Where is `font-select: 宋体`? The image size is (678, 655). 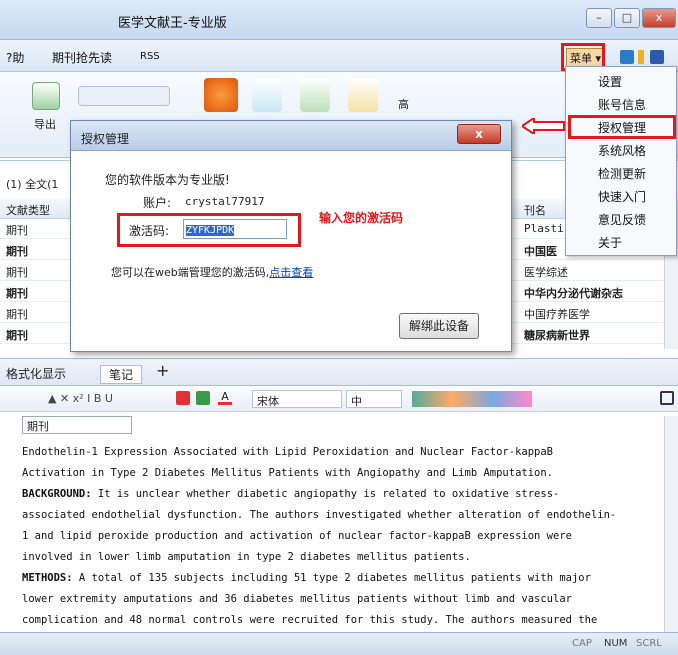 font-select: 宋体 is located at coordinates (297, 399).